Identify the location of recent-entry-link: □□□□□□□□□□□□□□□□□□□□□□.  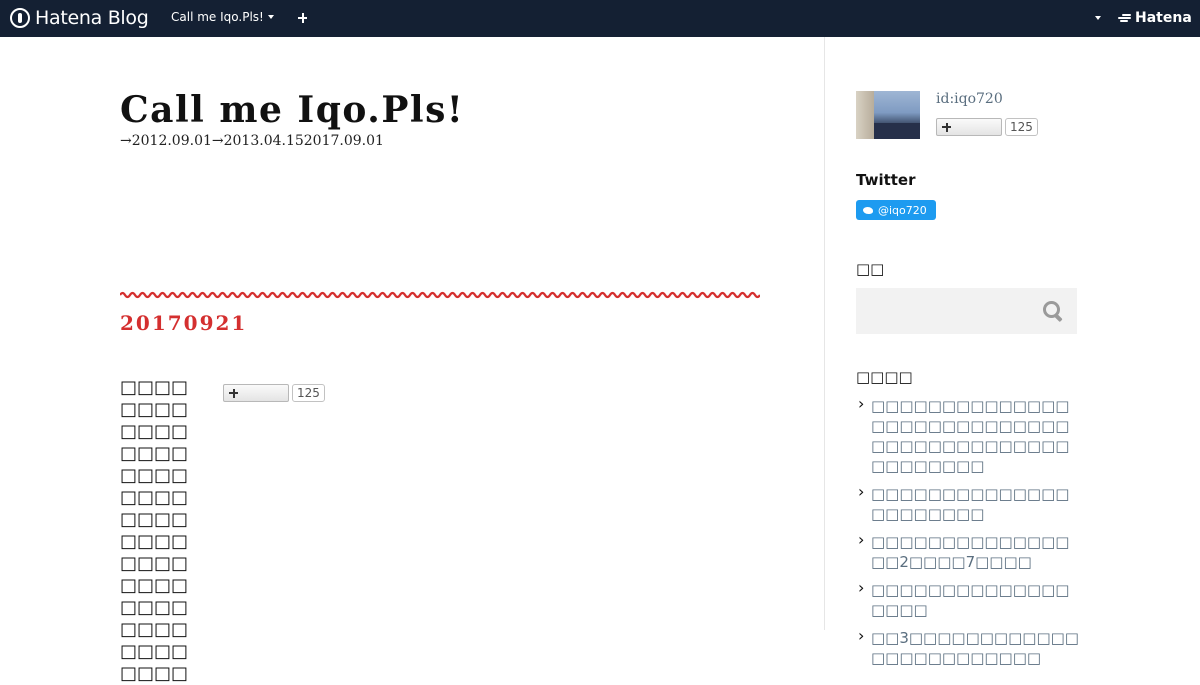
(970, 504).